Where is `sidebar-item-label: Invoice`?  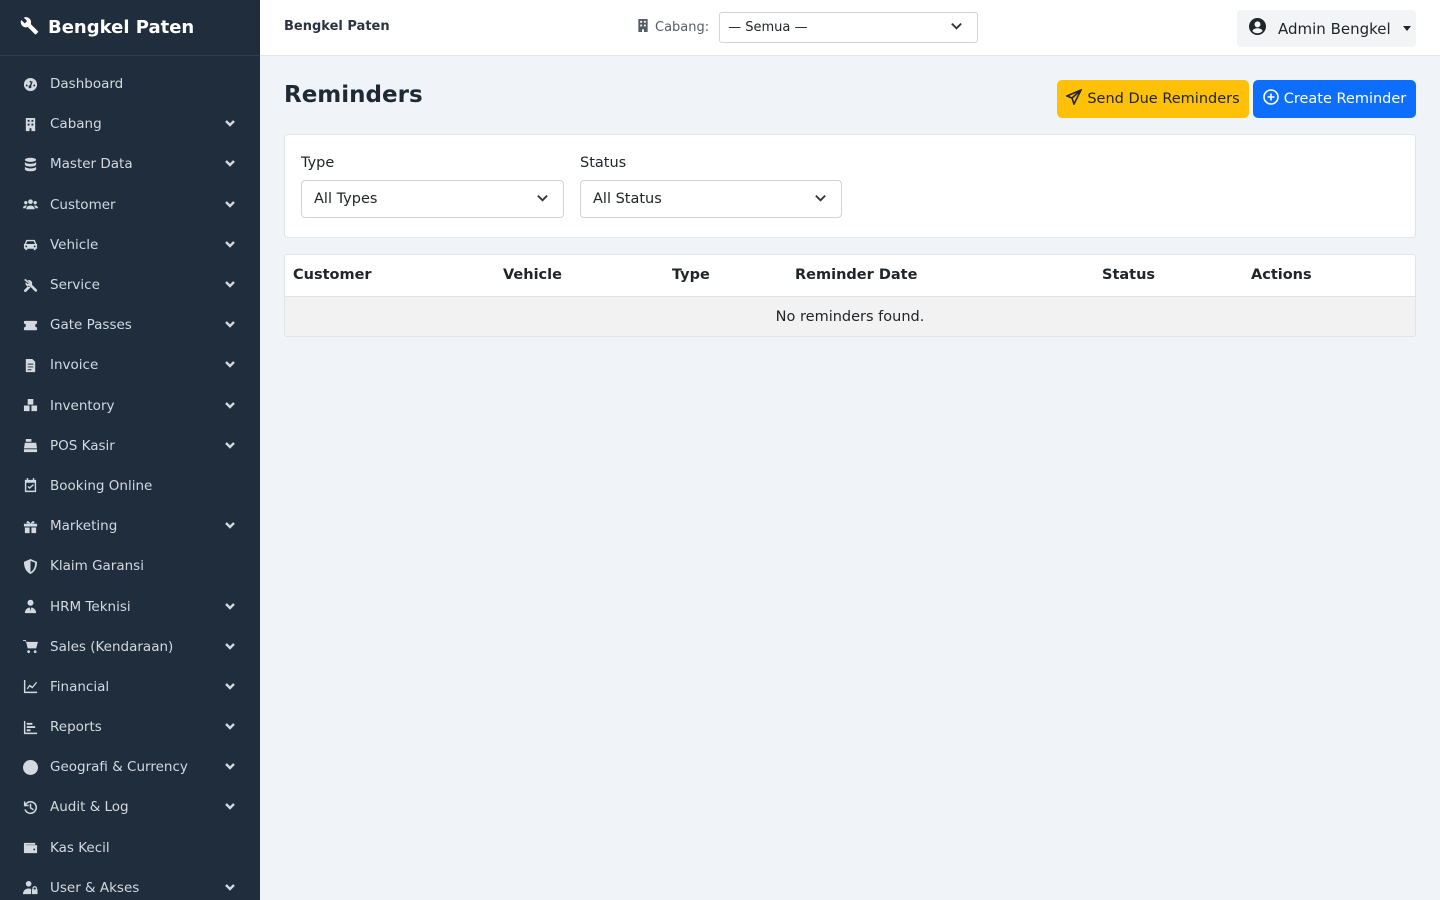
sidebar-item-label: Invoice is located at coordinates (74, 365).